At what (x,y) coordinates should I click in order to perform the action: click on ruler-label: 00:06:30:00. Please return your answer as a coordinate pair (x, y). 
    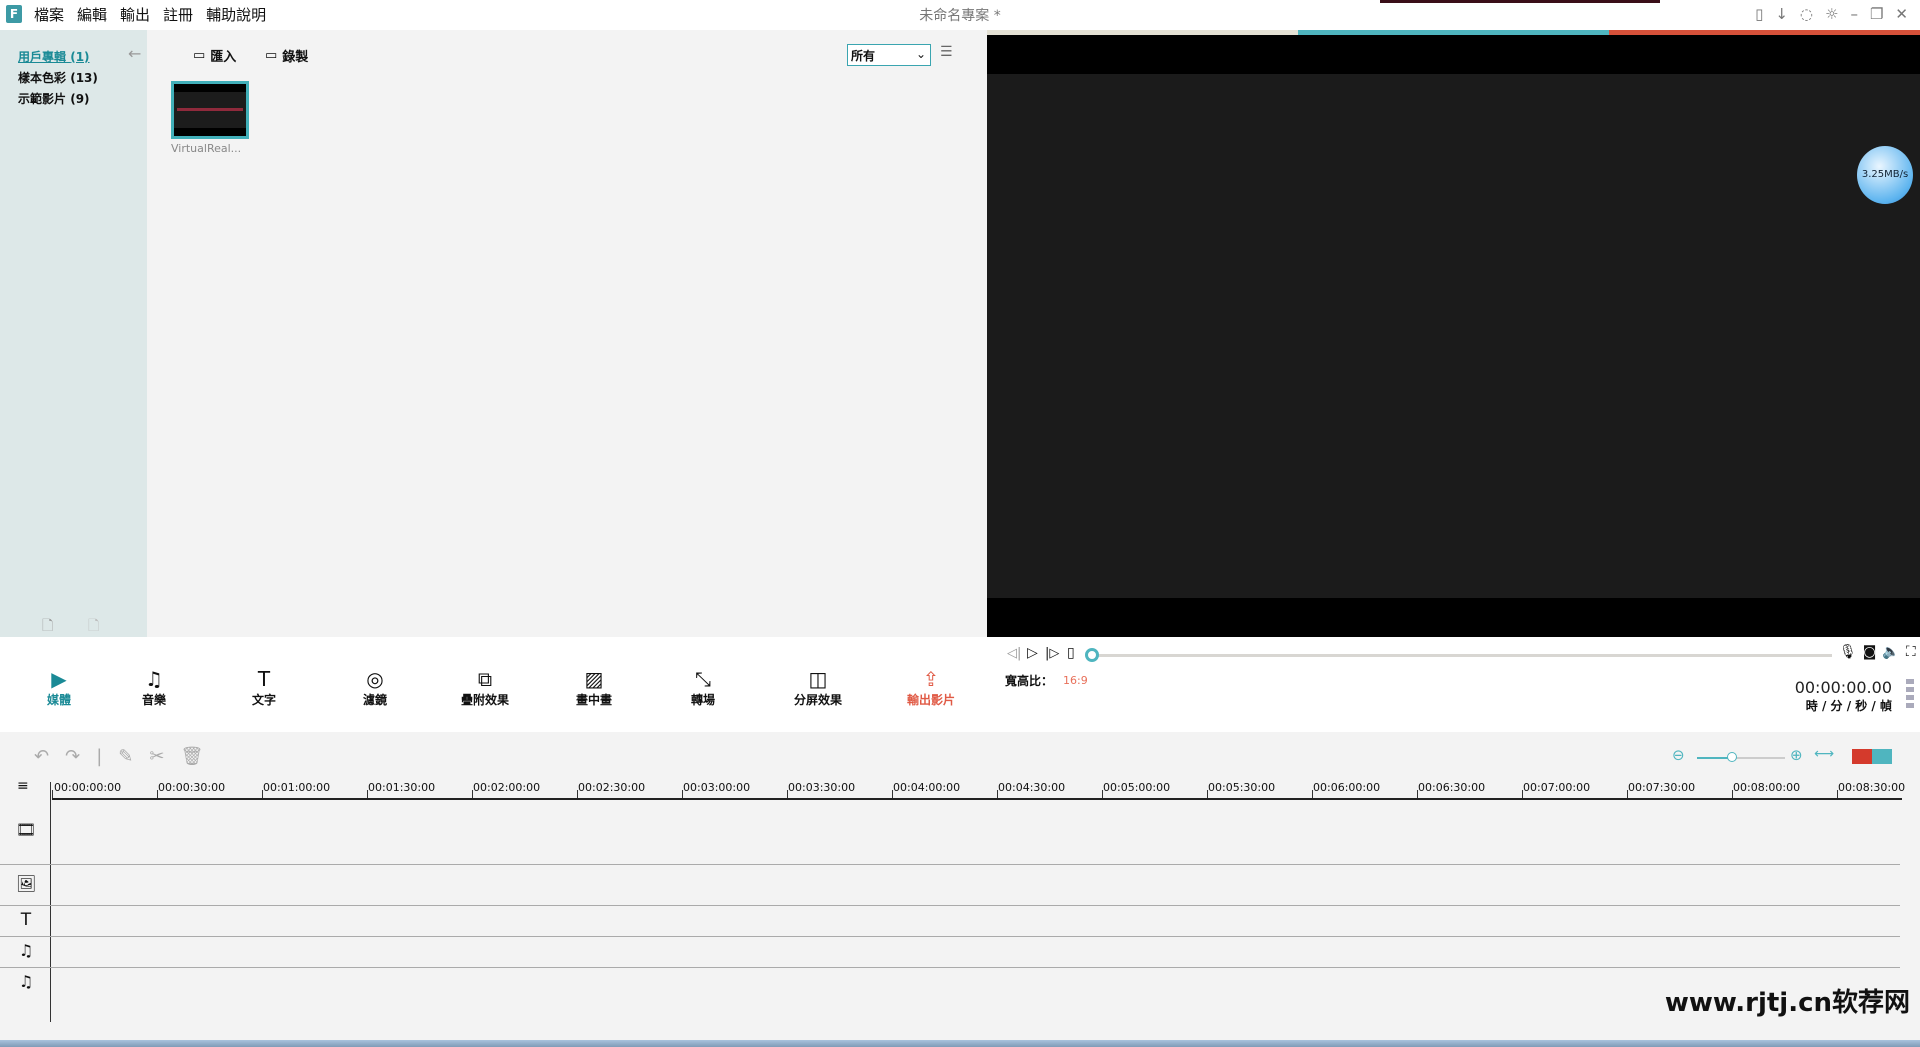
    Looking at the image, I should click on (1452, 787).